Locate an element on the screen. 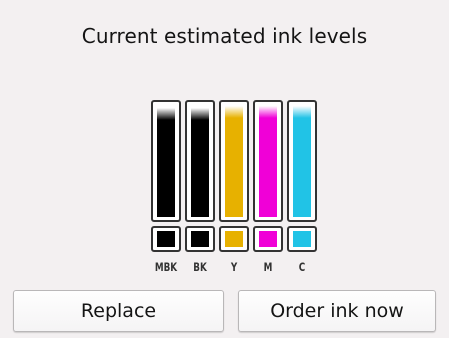  ink-cartridge-m: M is located at coordinates (268, 191).